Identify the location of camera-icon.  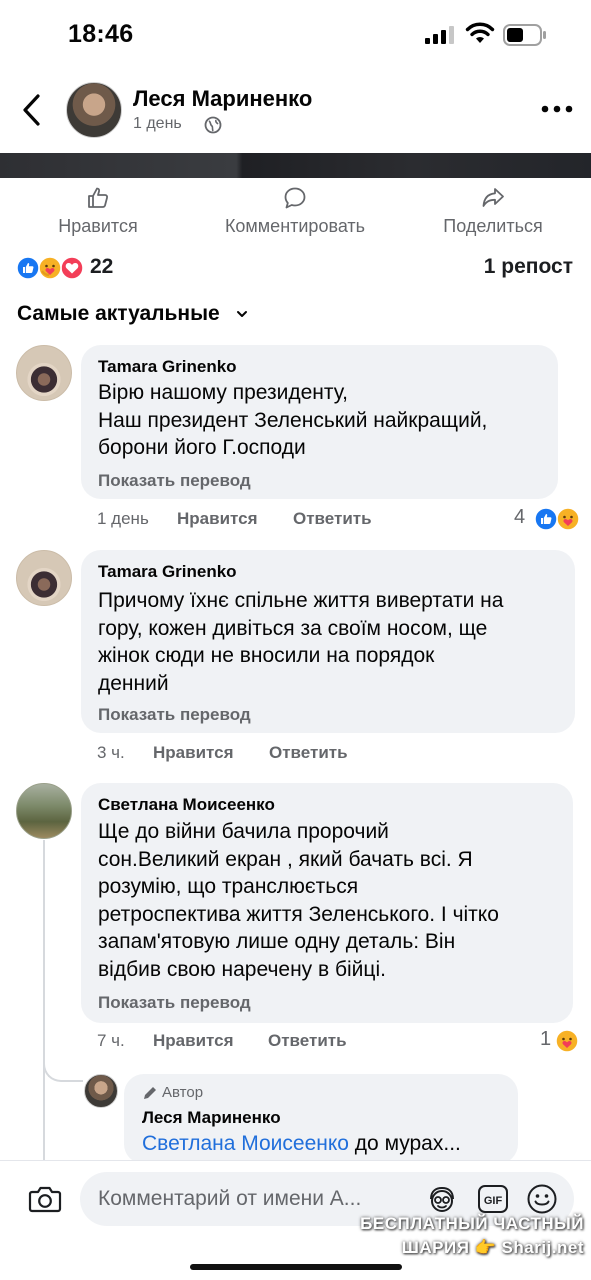
(45, 1199).